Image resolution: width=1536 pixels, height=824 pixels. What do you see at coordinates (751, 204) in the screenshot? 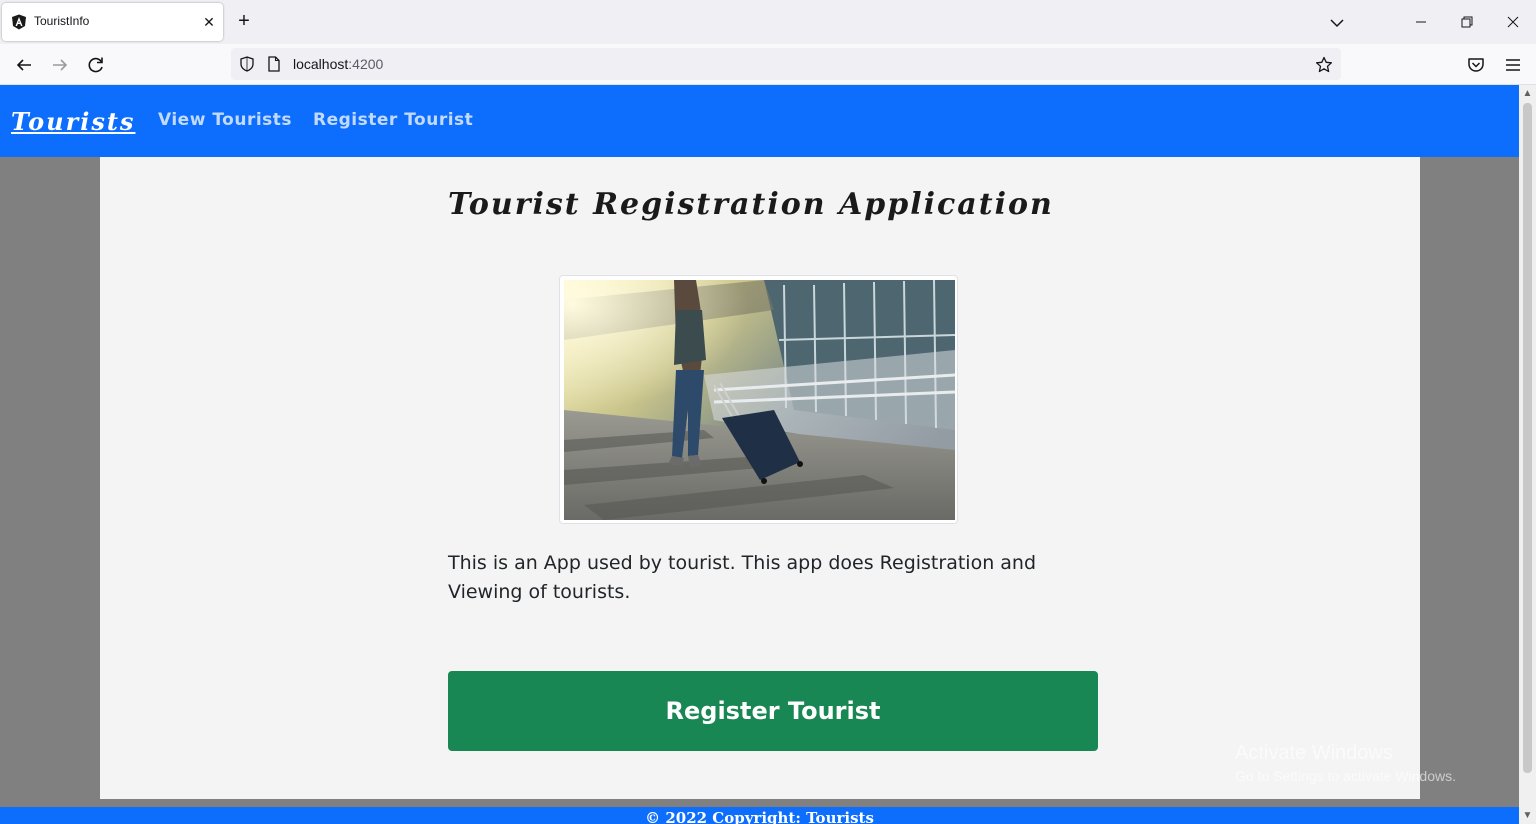
I see `page-title: Tourist Registration Application` at bounding box center [751, 204].